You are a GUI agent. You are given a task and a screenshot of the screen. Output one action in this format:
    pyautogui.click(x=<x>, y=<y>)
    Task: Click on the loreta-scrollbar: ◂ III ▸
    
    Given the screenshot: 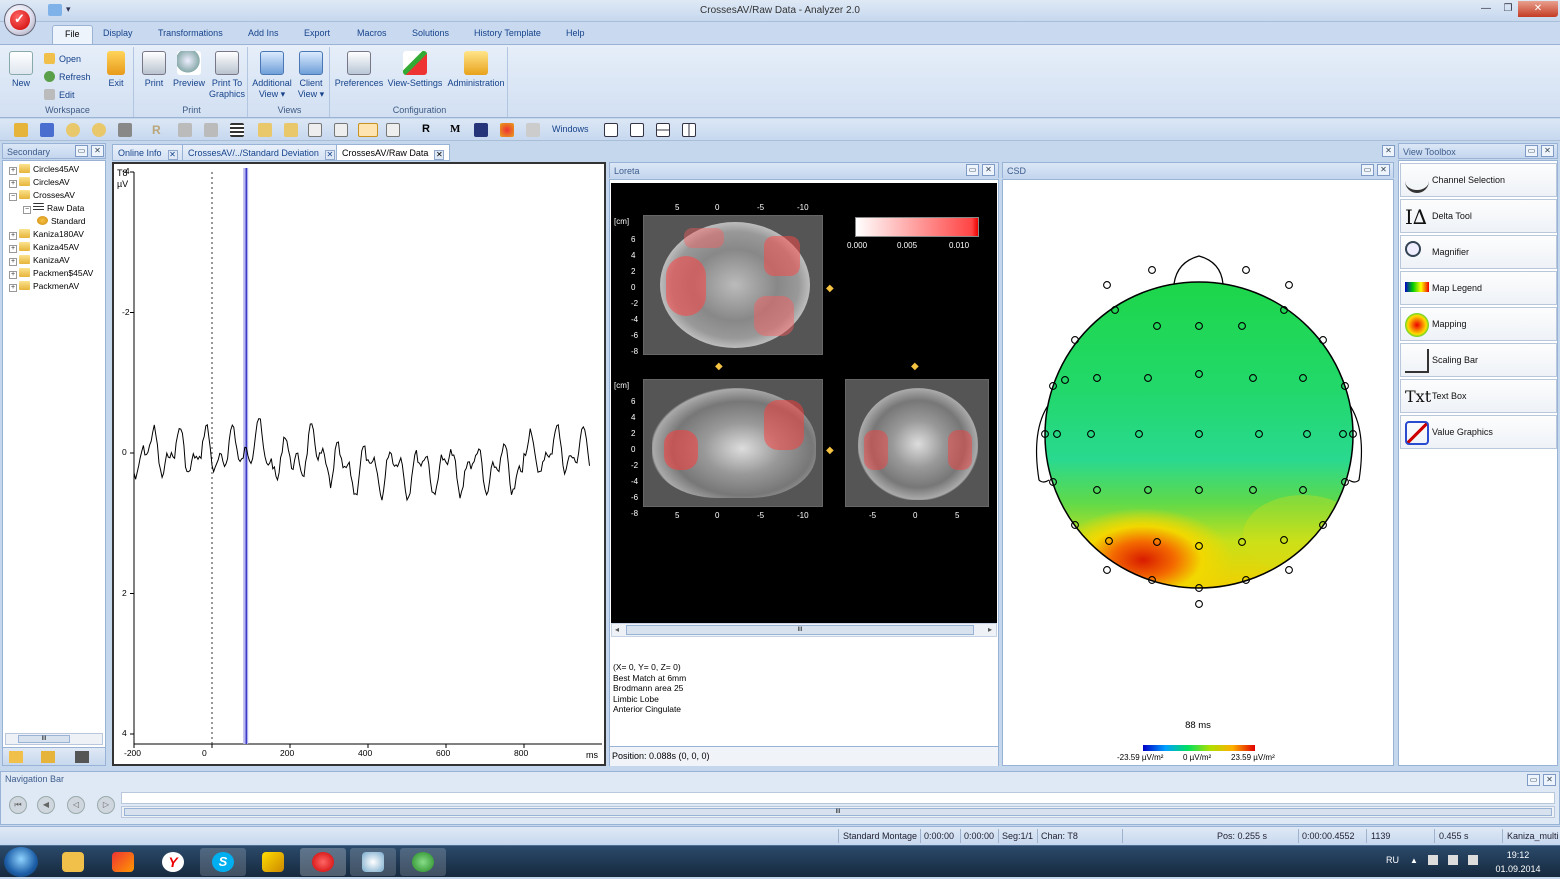 What is the action you would take?
    pyautogui.click(x=804, y=630)
    